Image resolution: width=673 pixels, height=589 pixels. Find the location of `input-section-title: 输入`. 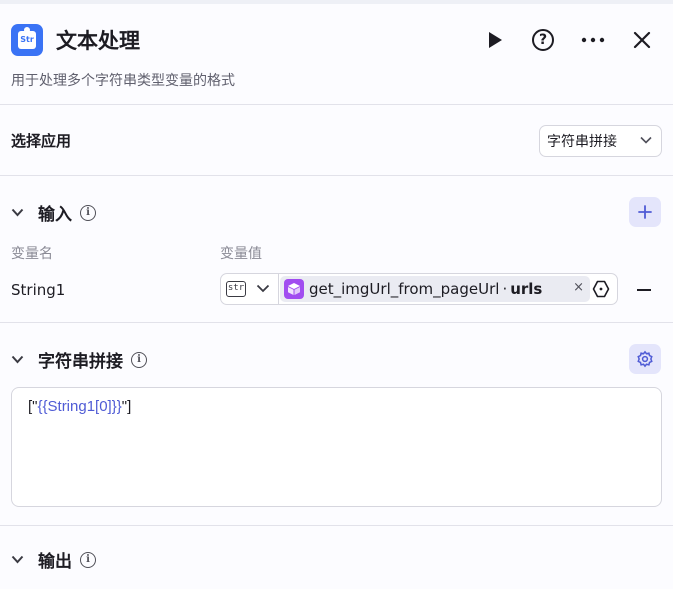

input-section-title: 输入 is located at coordinates (55, 215).